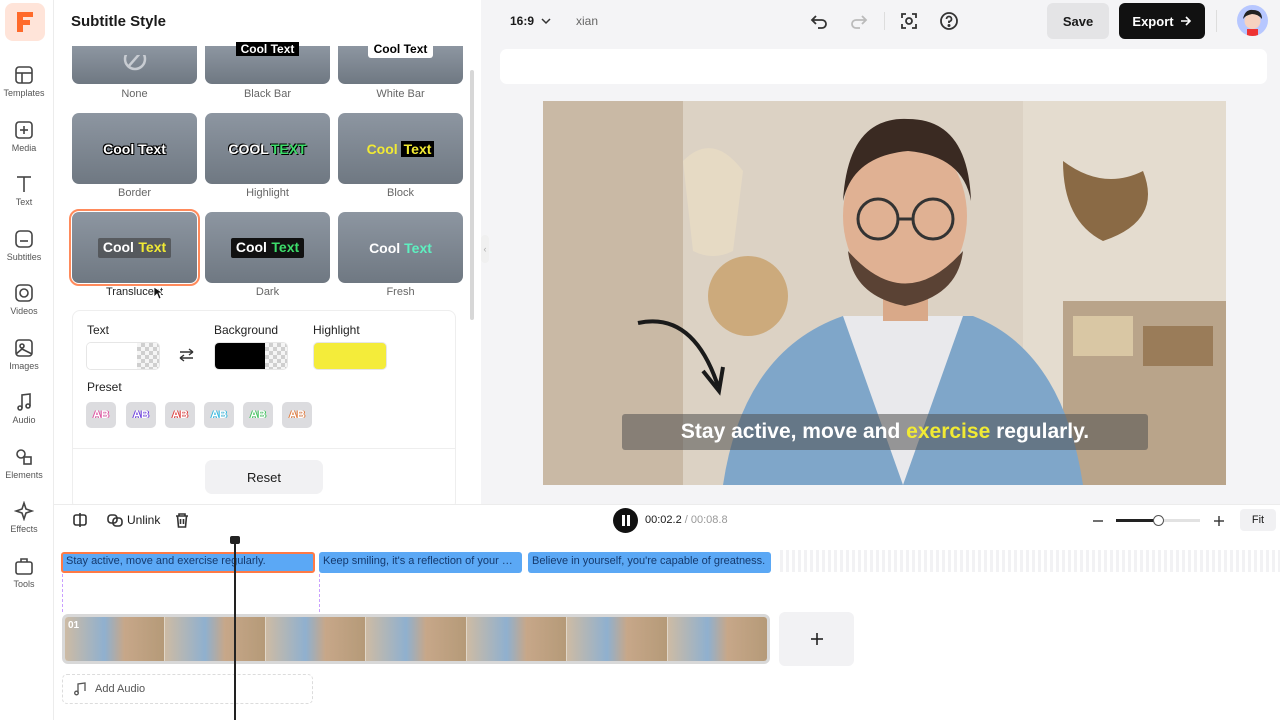  Describe the element at coordinates (25, 22) in the screenshot. I see `app-logo` at that location.